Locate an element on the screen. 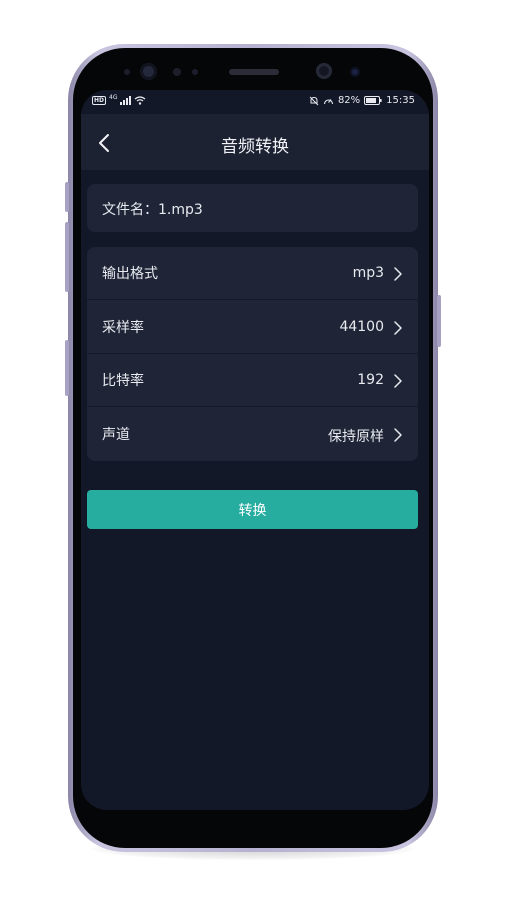  status-bar: HD 4G 82% 15:35 is located at coordinates (255, 102).